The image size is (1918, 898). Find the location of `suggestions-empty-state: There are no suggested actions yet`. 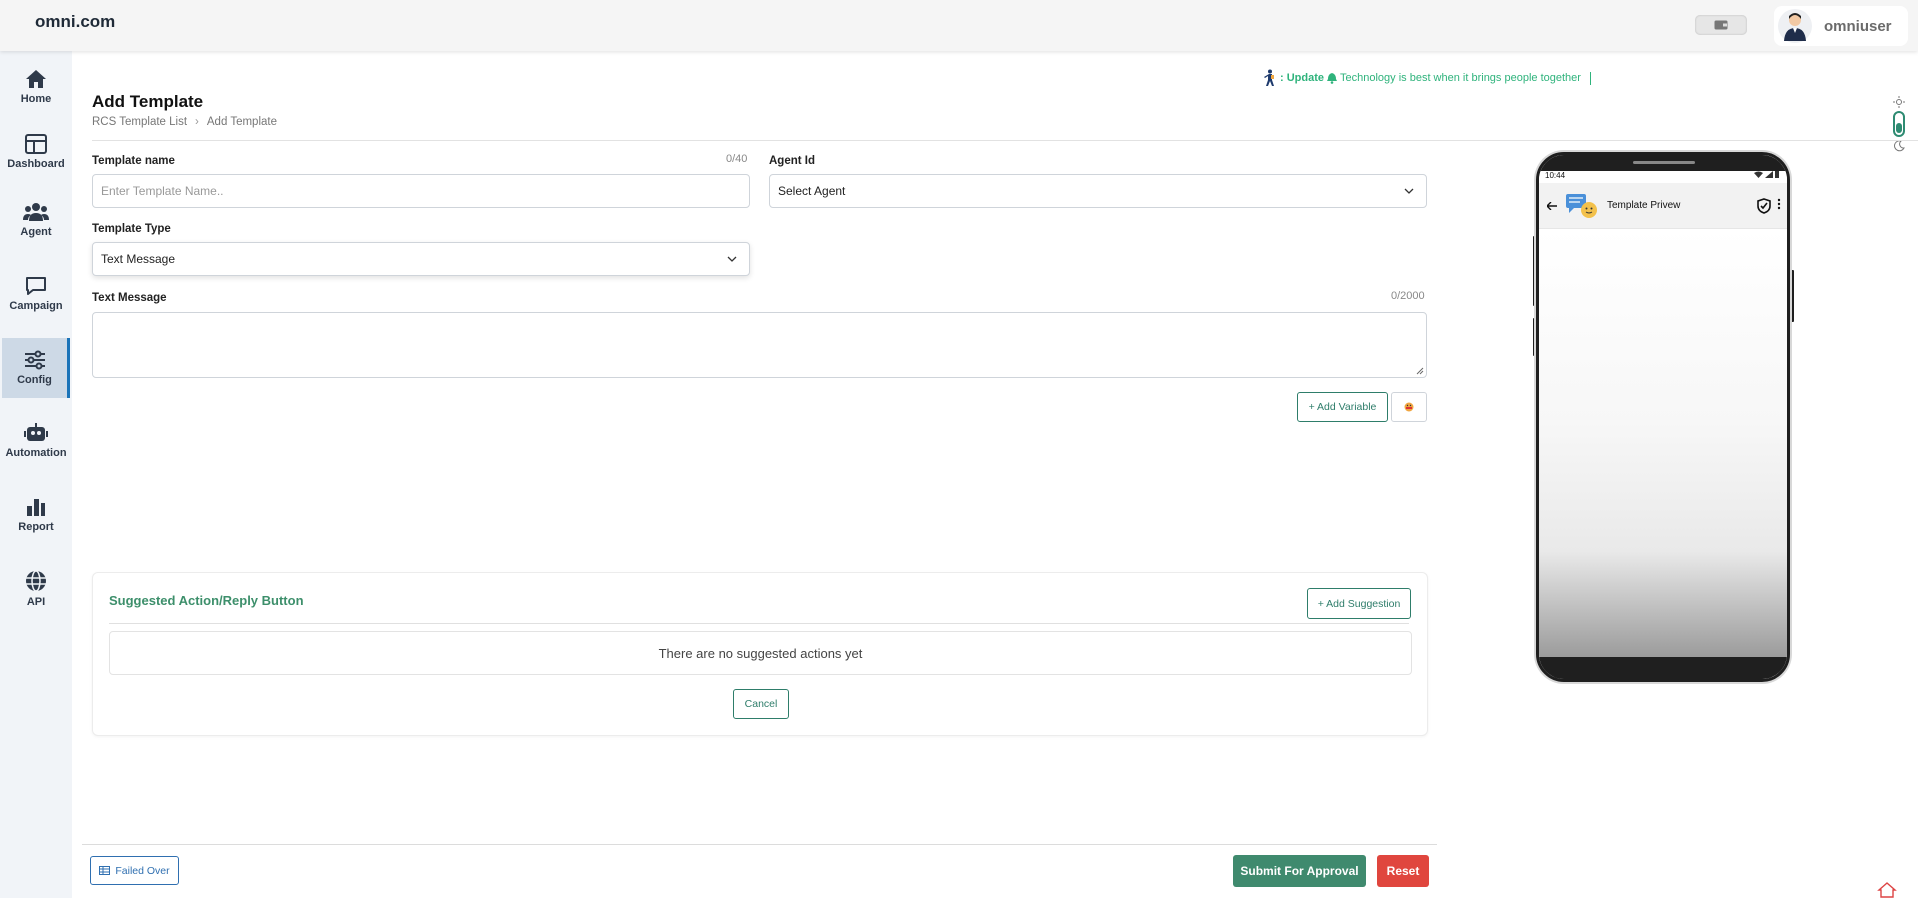

suggestions-empty-state: There are no suggested actions yet is located at coordinates (760, 653).